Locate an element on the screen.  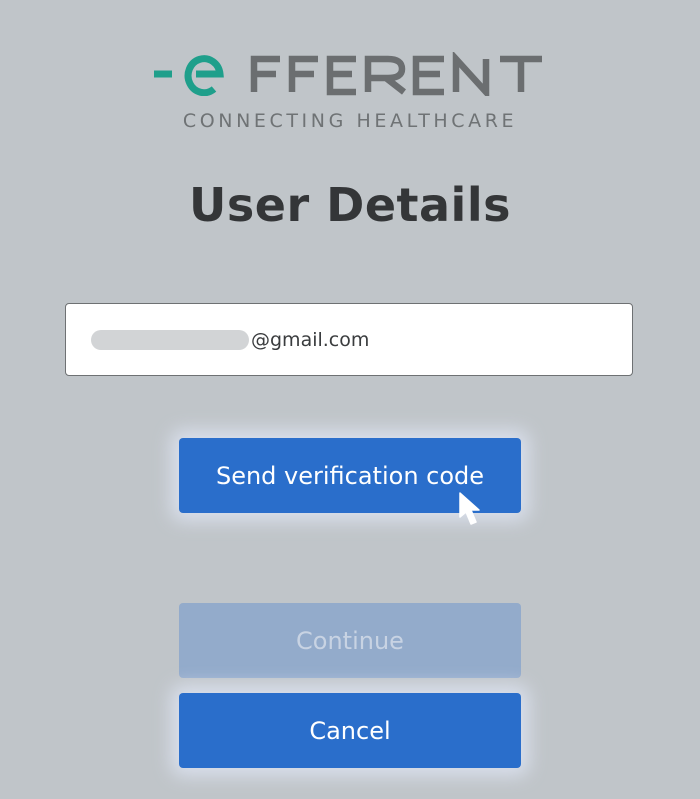
efferent-wordmark is located at coordinates (348, 74).